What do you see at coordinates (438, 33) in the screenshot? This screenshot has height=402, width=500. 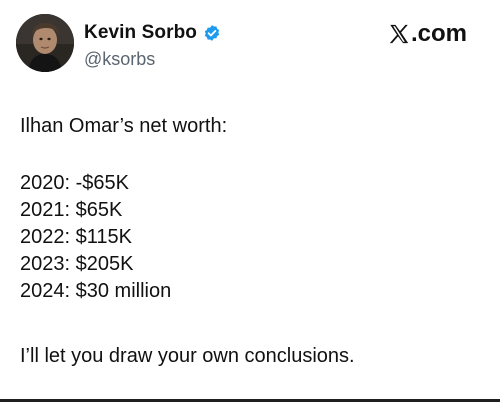 I see `brand-domain-suffix: .com` at bounding box center [438, 33].